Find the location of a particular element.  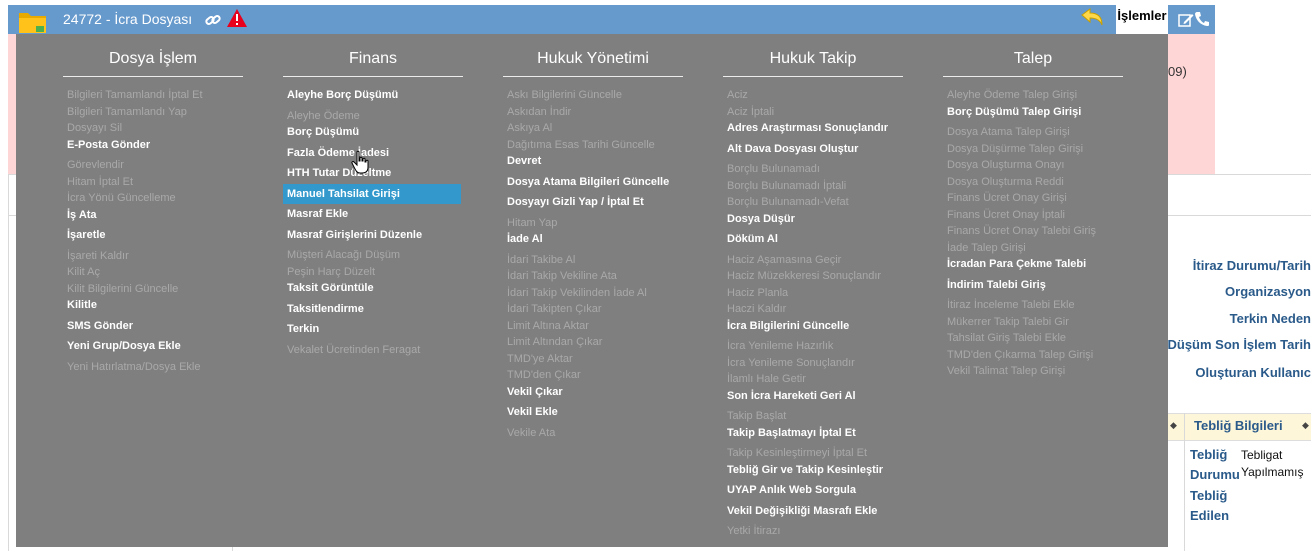

link-icon is located at coordinates (213, 22).